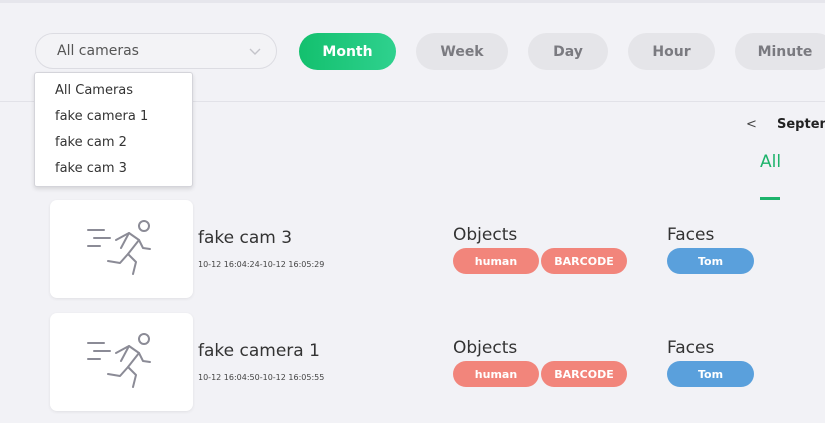  What do you see at coordinates (94, 90) in the screenshot?
I see `camera-option-all: All Cameras` at bounding box center [94, 90].